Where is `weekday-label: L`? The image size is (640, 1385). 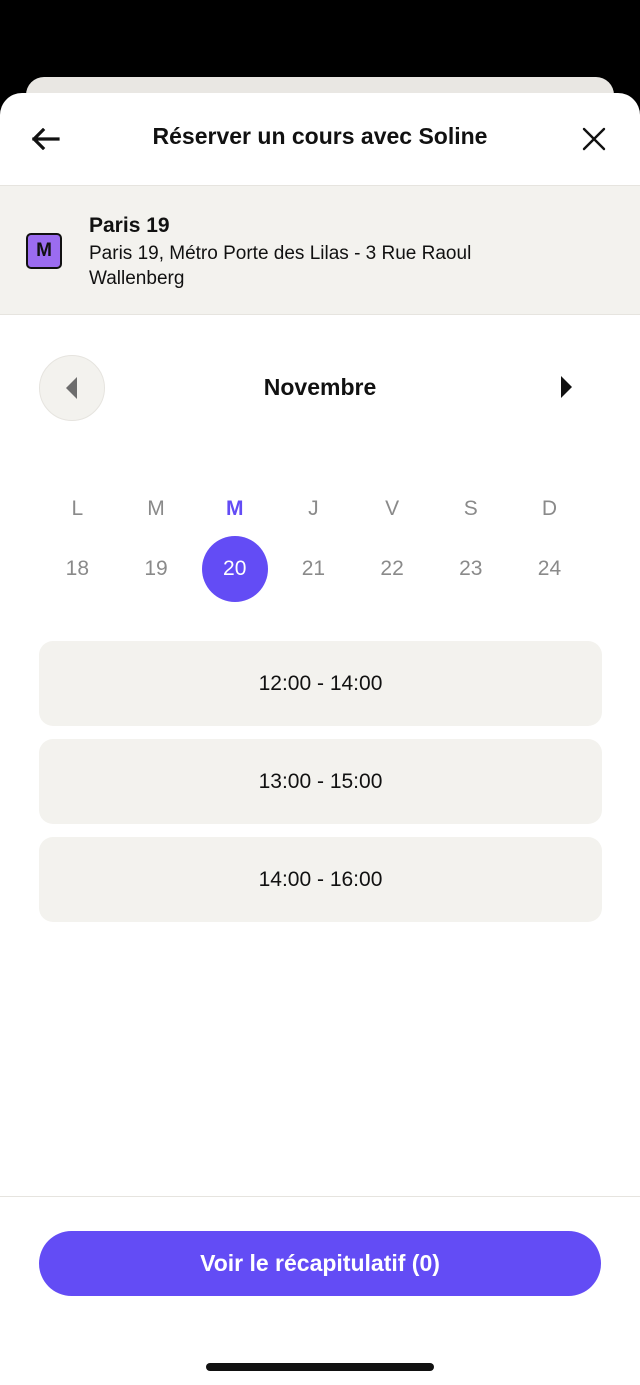 weekday-label: L is located at coordinates (77, 508).